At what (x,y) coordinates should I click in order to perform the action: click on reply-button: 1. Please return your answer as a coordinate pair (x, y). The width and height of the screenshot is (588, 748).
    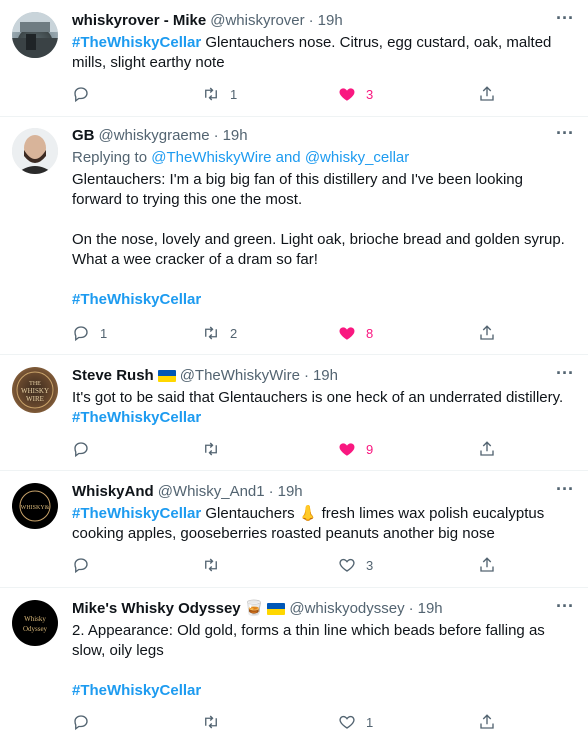
    Looking at the image, I should click on (89, 333).